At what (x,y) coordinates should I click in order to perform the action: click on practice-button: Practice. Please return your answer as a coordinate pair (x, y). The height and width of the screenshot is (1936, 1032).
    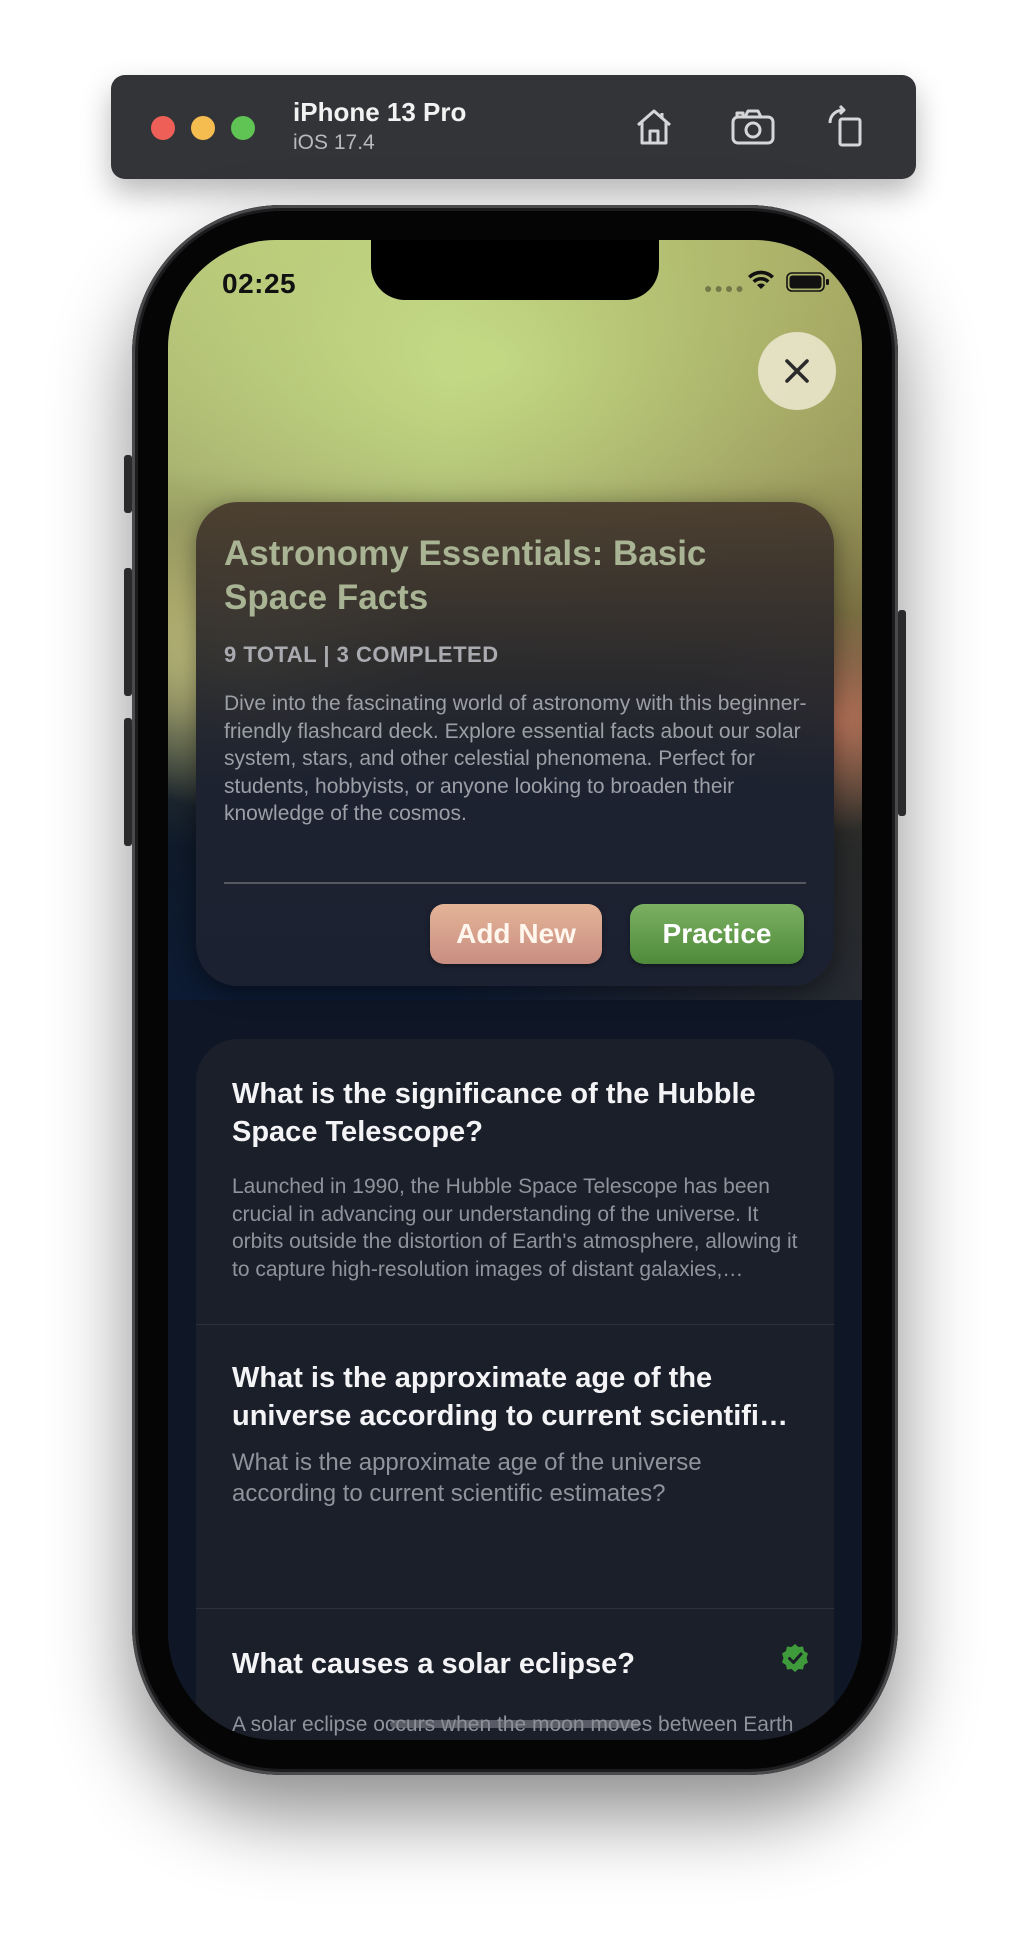
    Looking at the image, I should click on (717, 934).